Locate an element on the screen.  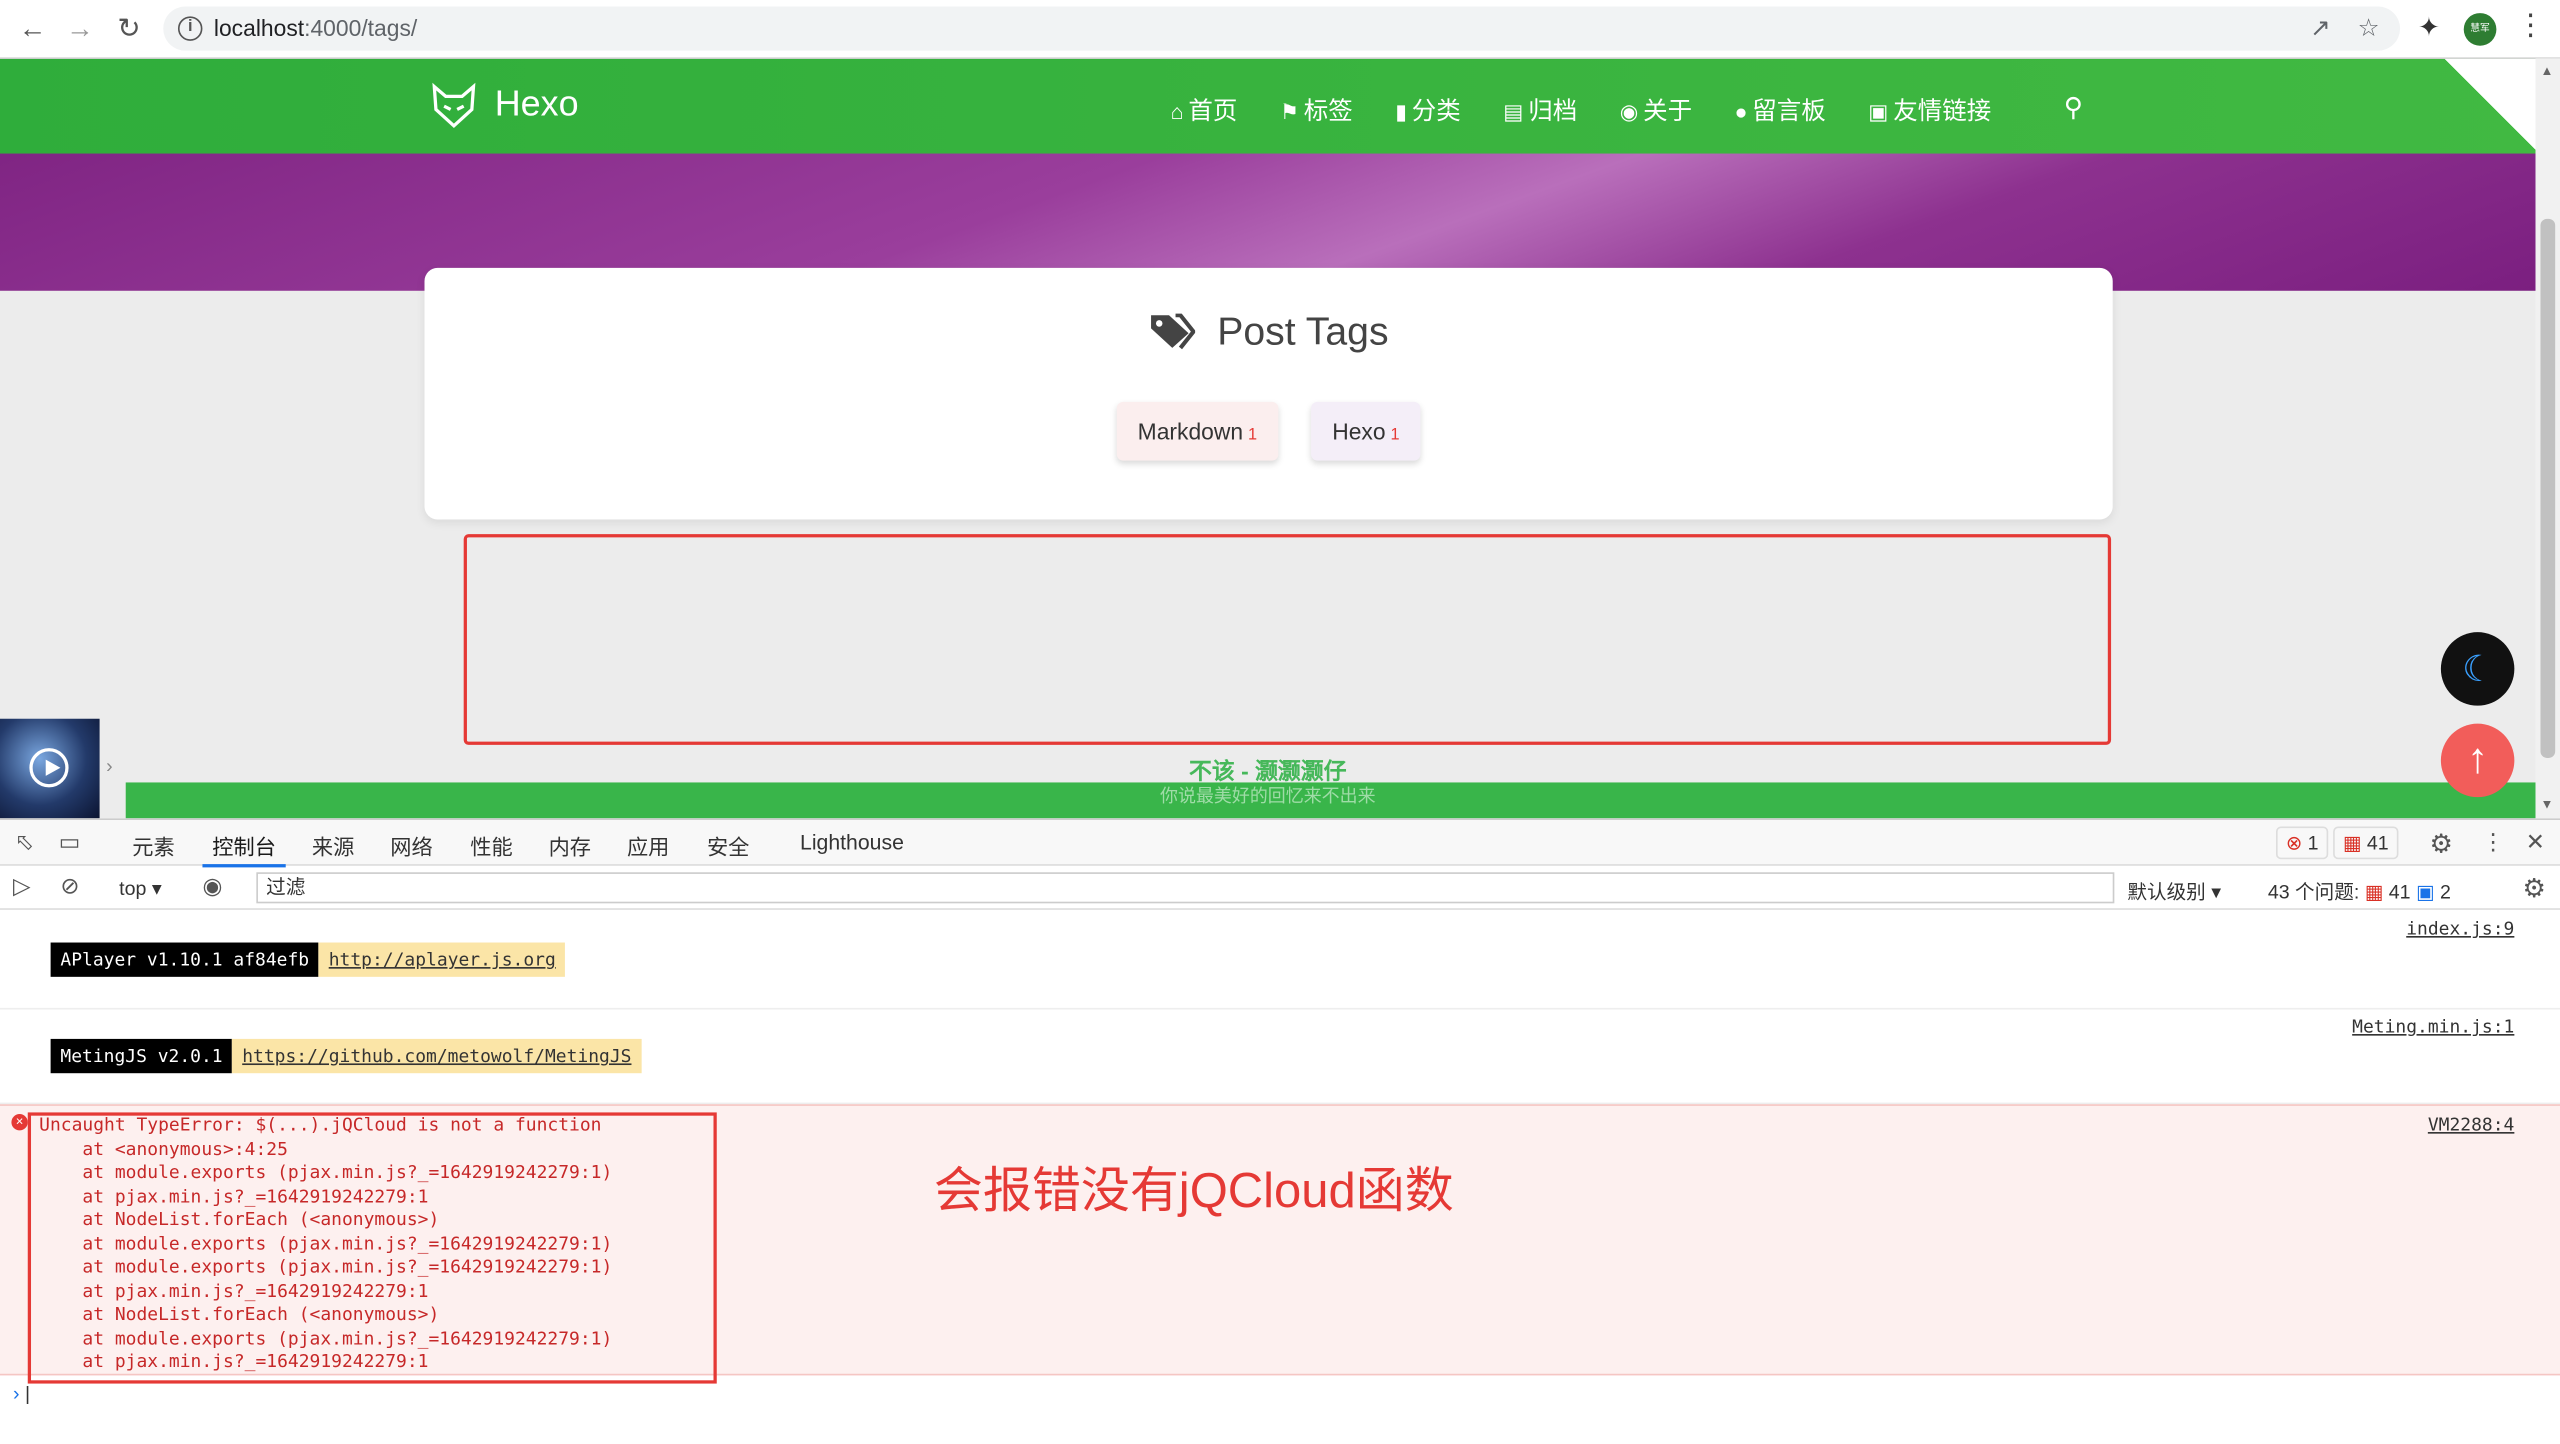
extensions-icon: ✦ is located at coordinates (2429, 27).